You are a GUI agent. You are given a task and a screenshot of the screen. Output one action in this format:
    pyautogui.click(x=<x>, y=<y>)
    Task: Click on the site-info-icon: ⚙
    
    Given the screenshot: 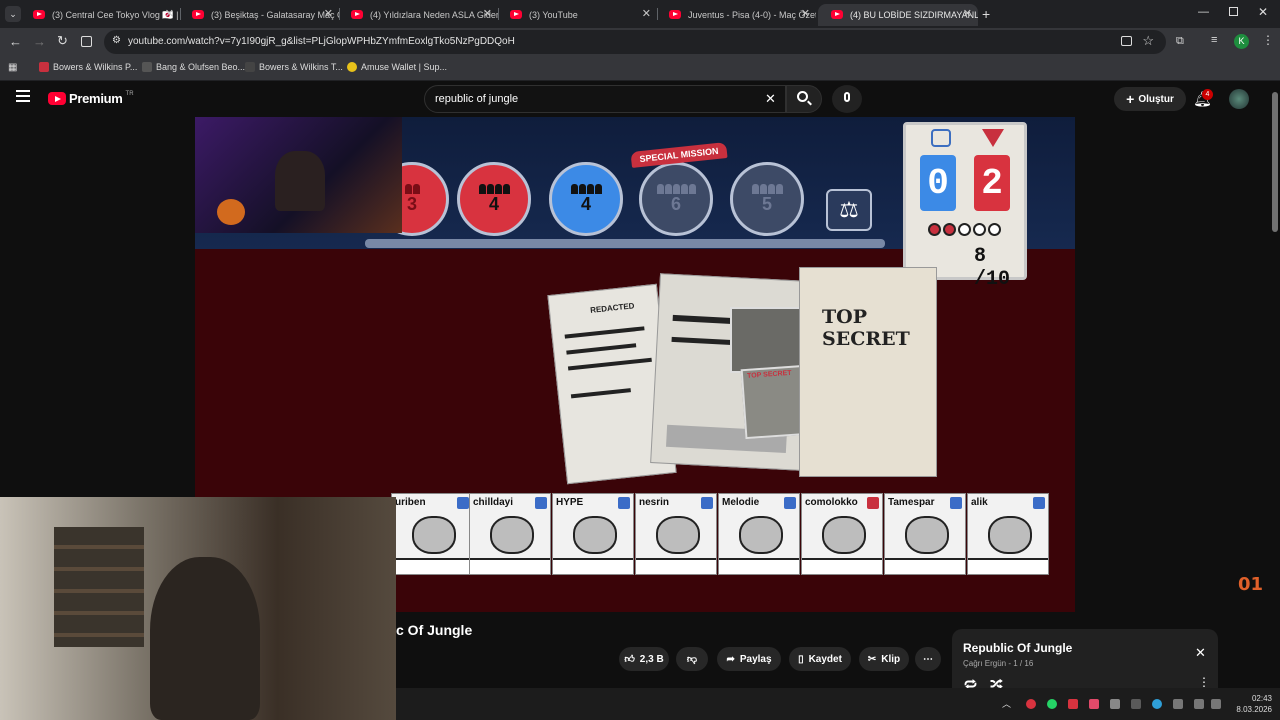 What is the action you would take?
    pyautogui.click(x=116, y=40)
    